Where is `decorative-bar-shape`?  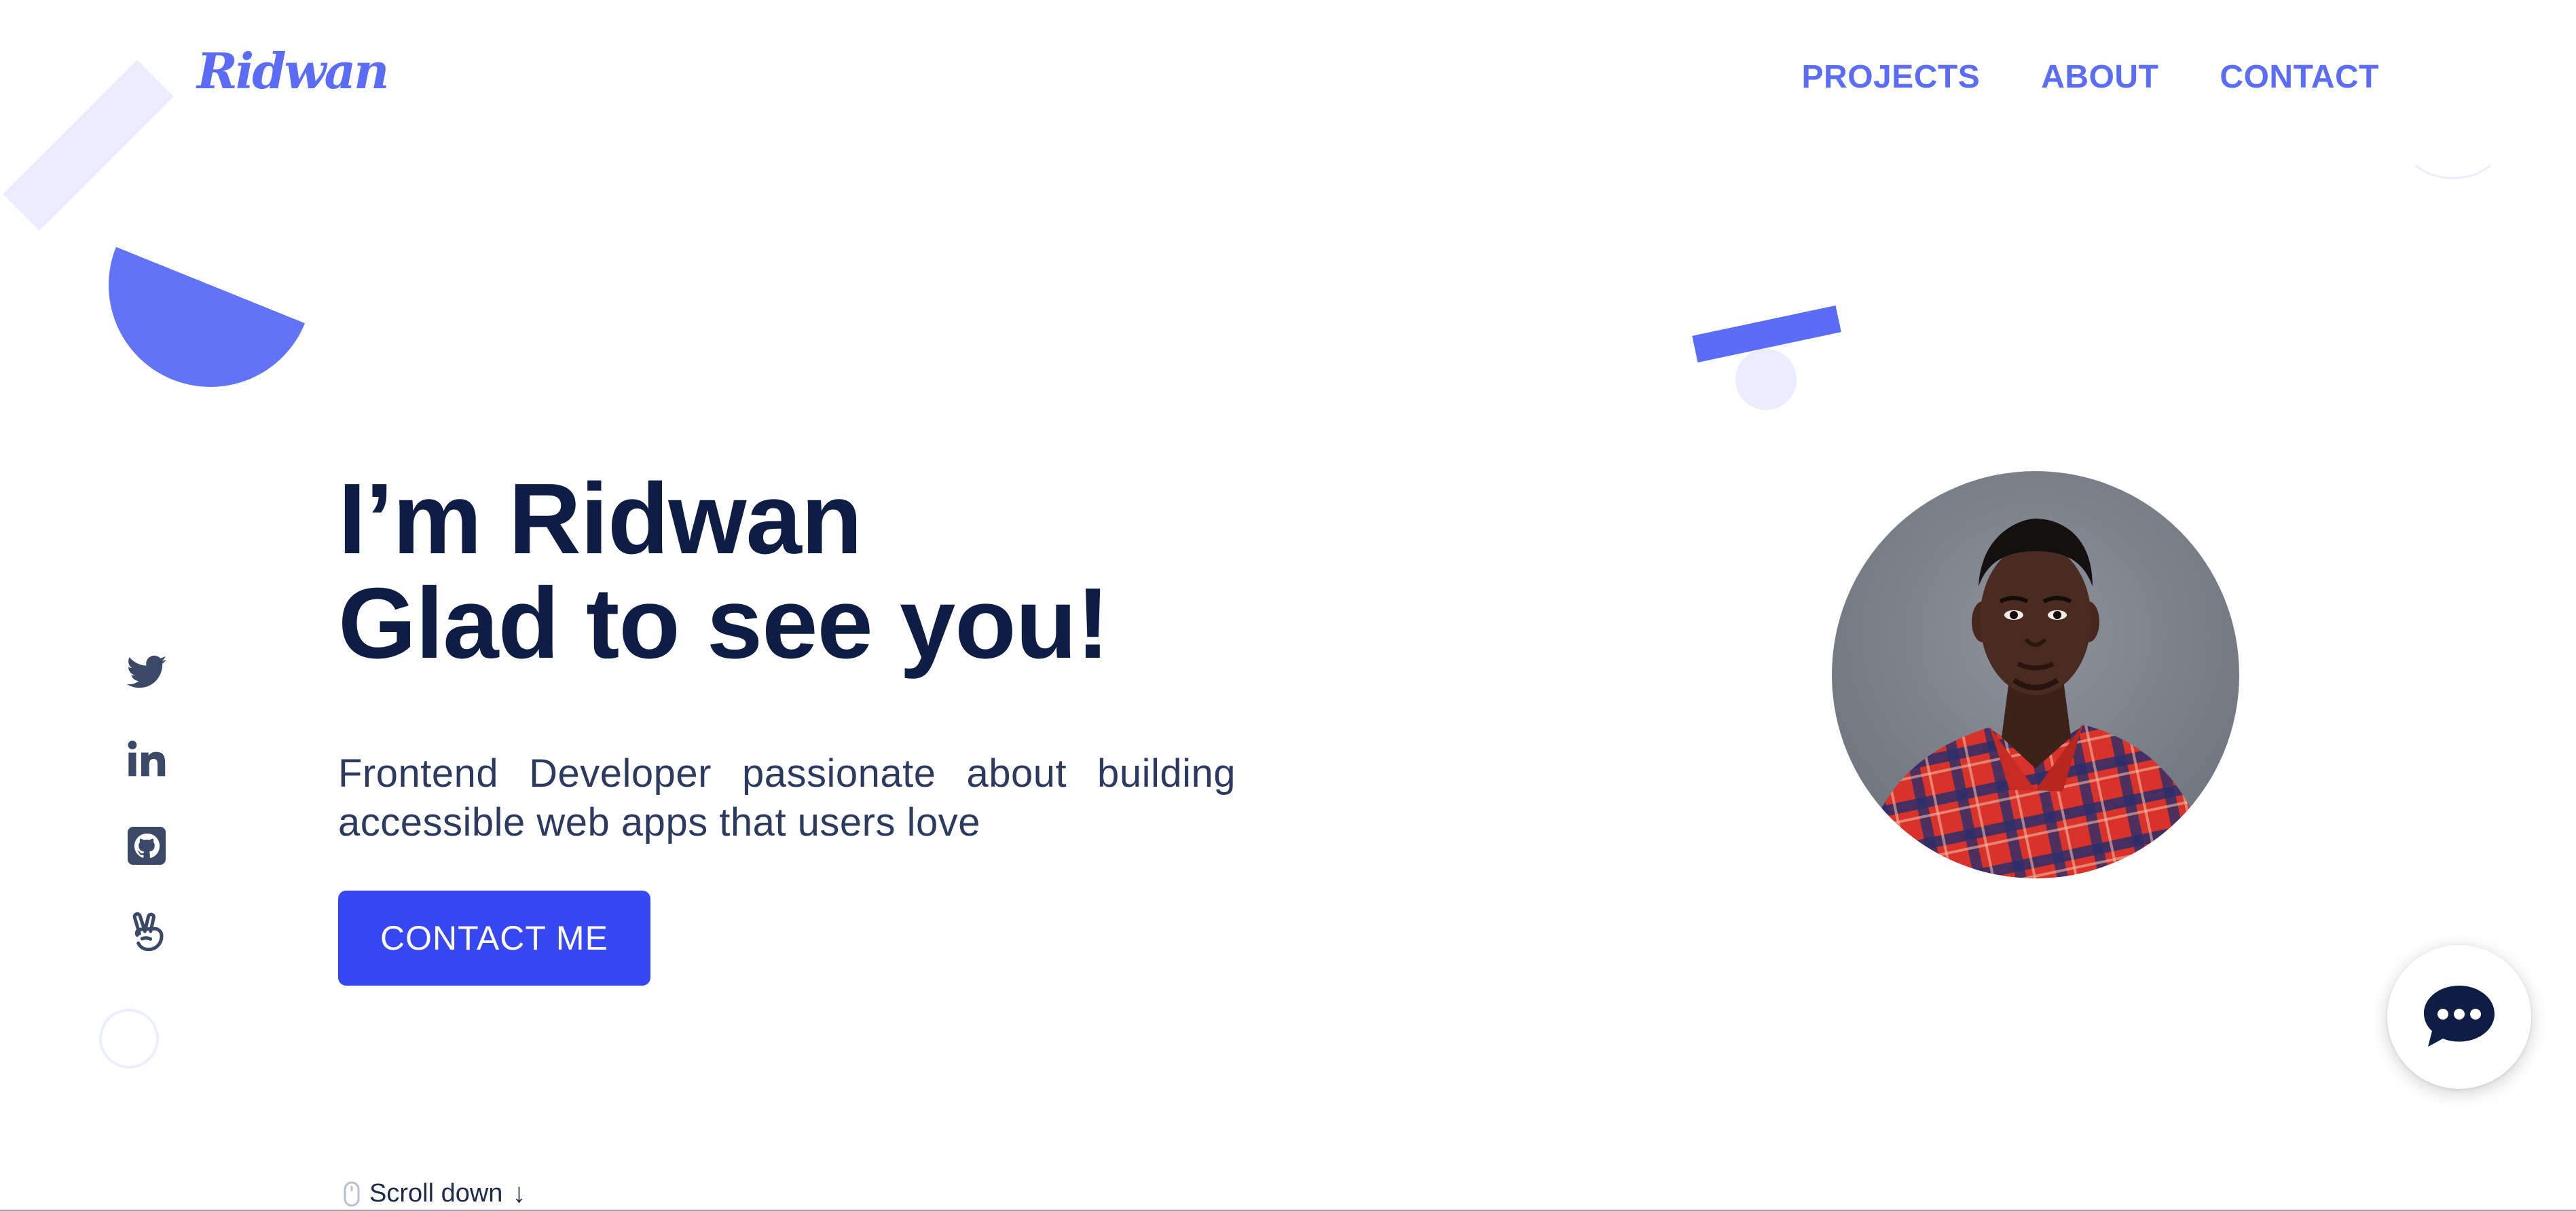 decorative-bar-shape is located at coordinates (1766, 334).